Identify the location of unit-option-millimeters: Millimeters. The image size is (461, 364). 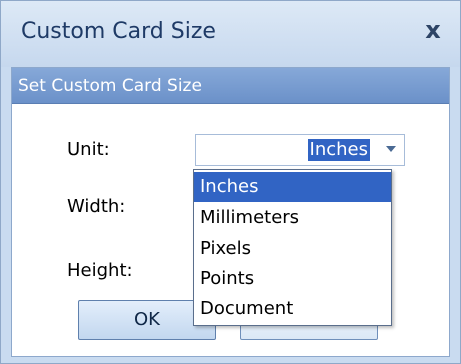
(292, 218).